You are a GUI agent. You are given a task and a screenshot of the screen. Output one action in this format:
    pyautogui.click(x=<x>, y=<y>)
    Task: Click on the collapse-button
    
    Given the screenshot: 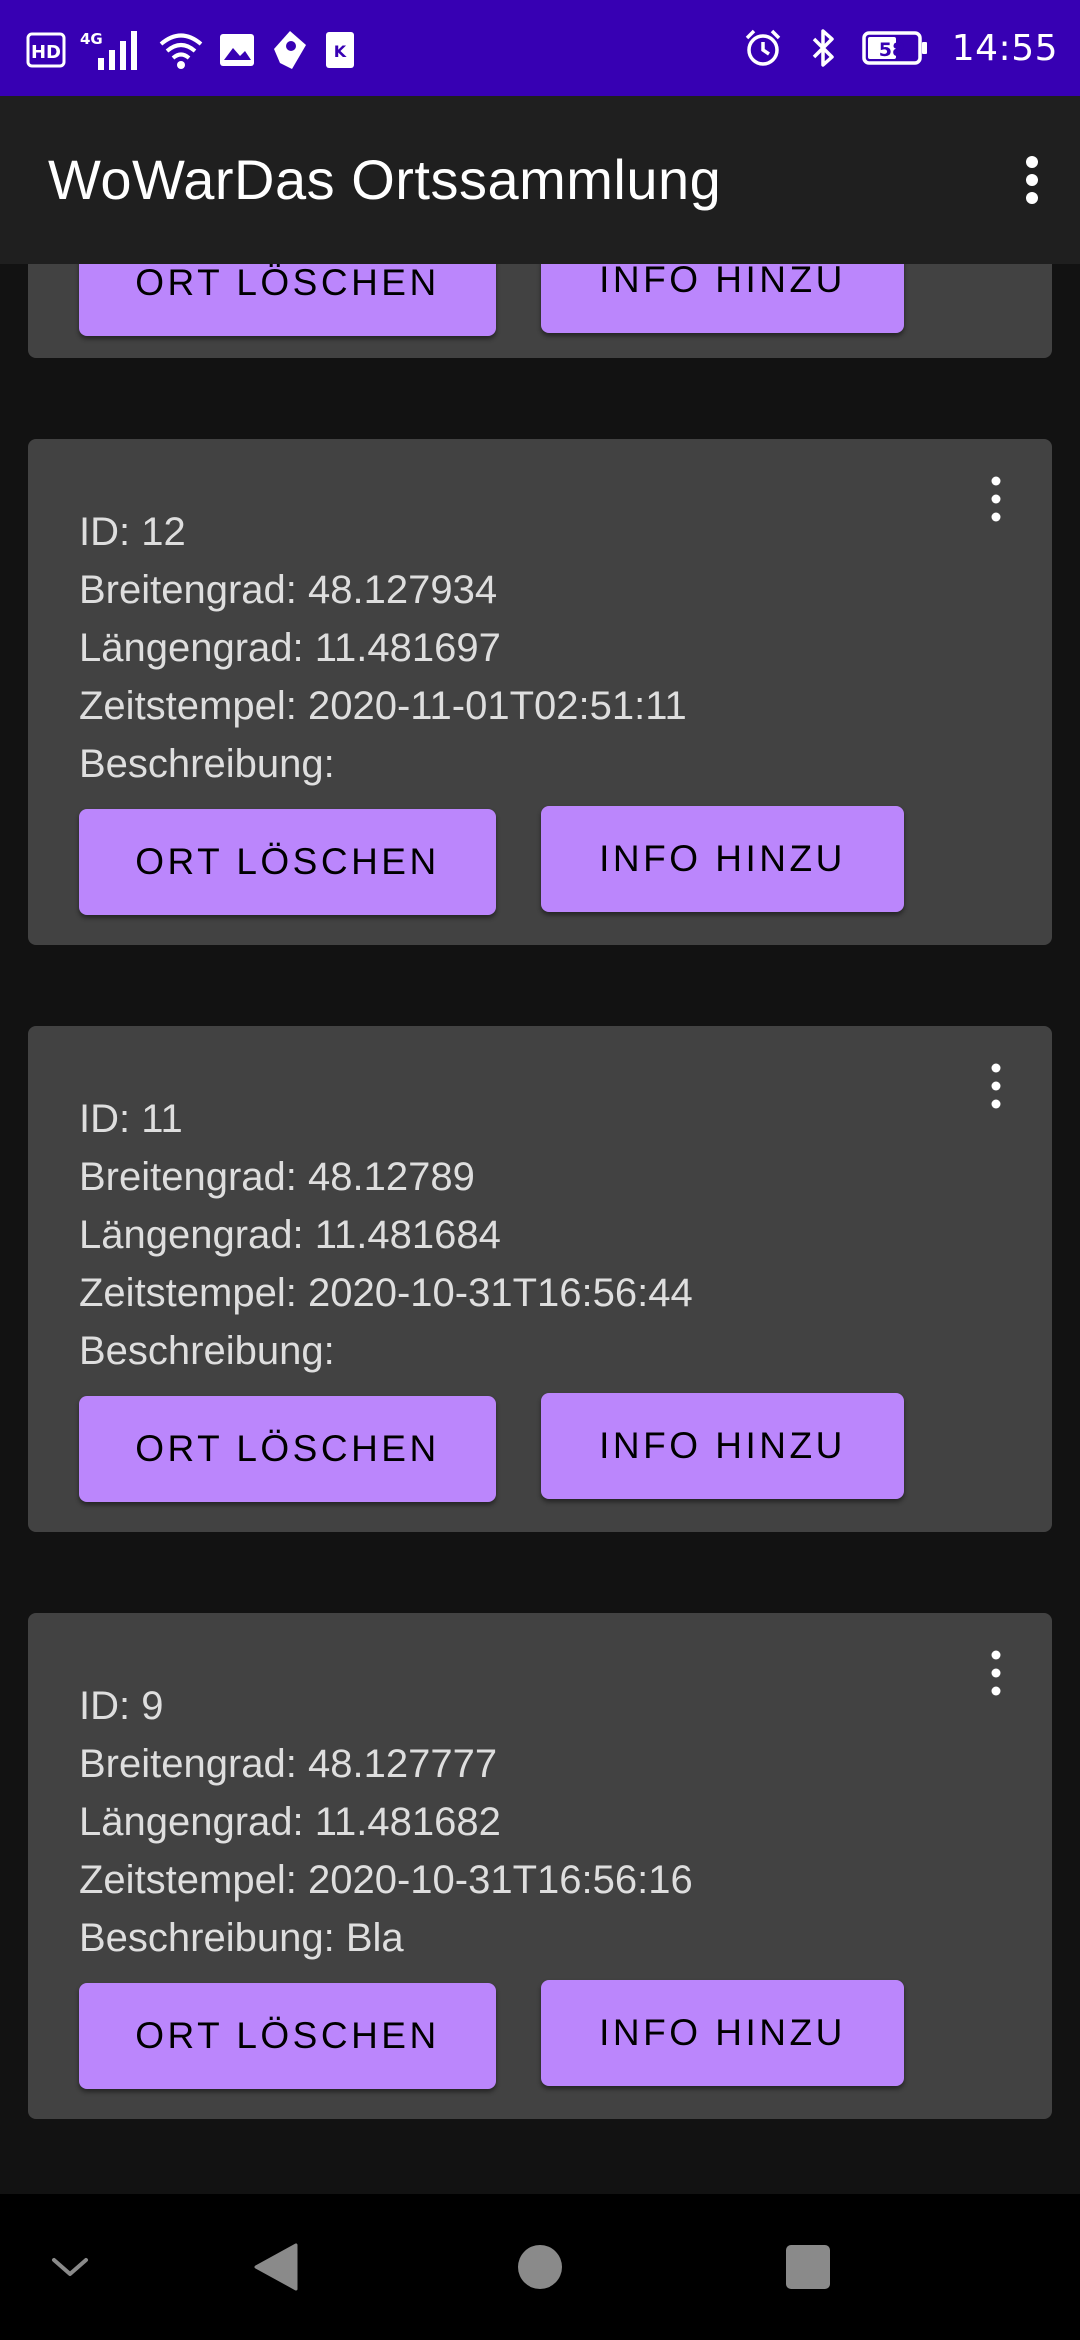 What is the action you would take?
    pyautogui.click(x=70, y=2267)
    